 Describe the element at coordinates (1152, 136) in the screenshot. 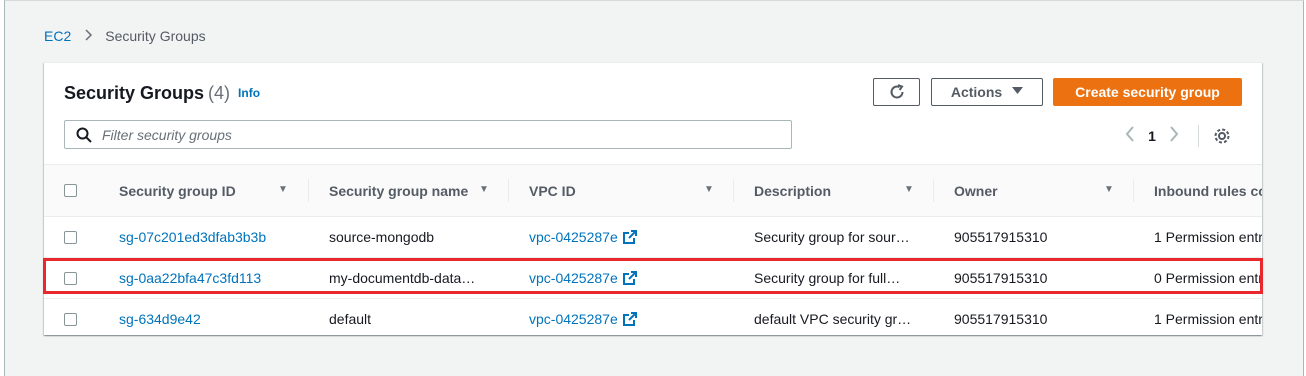

I see `current-page-number: 1` at that location.